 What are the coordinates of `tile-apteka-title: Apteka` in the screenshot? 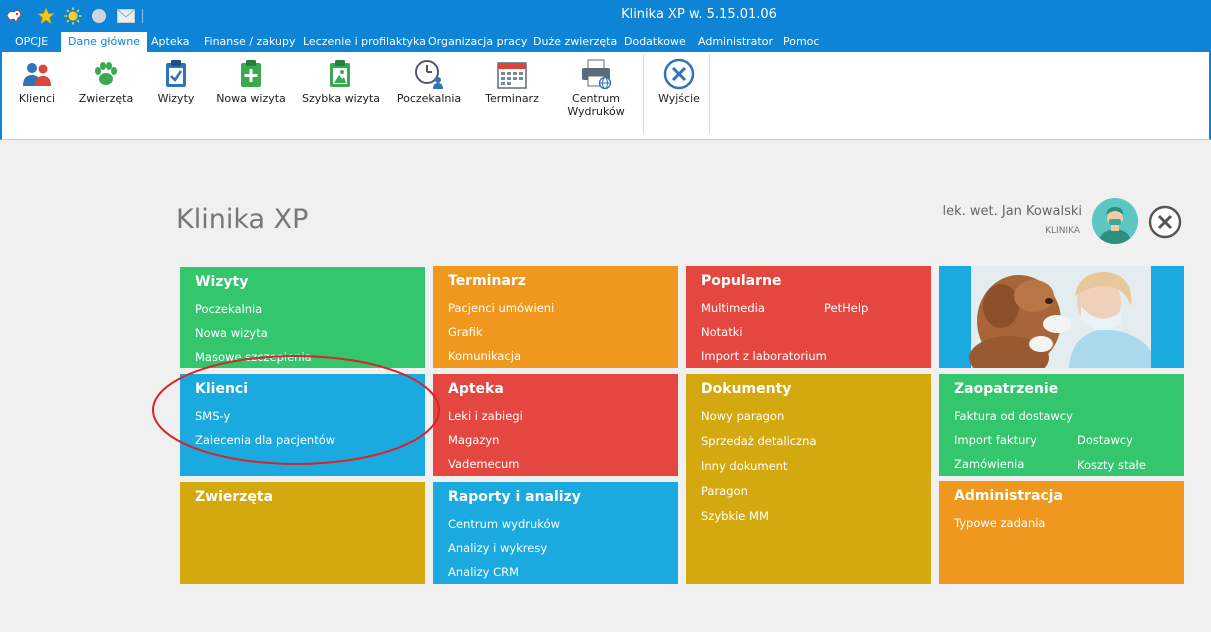 It's located at (476, 389).